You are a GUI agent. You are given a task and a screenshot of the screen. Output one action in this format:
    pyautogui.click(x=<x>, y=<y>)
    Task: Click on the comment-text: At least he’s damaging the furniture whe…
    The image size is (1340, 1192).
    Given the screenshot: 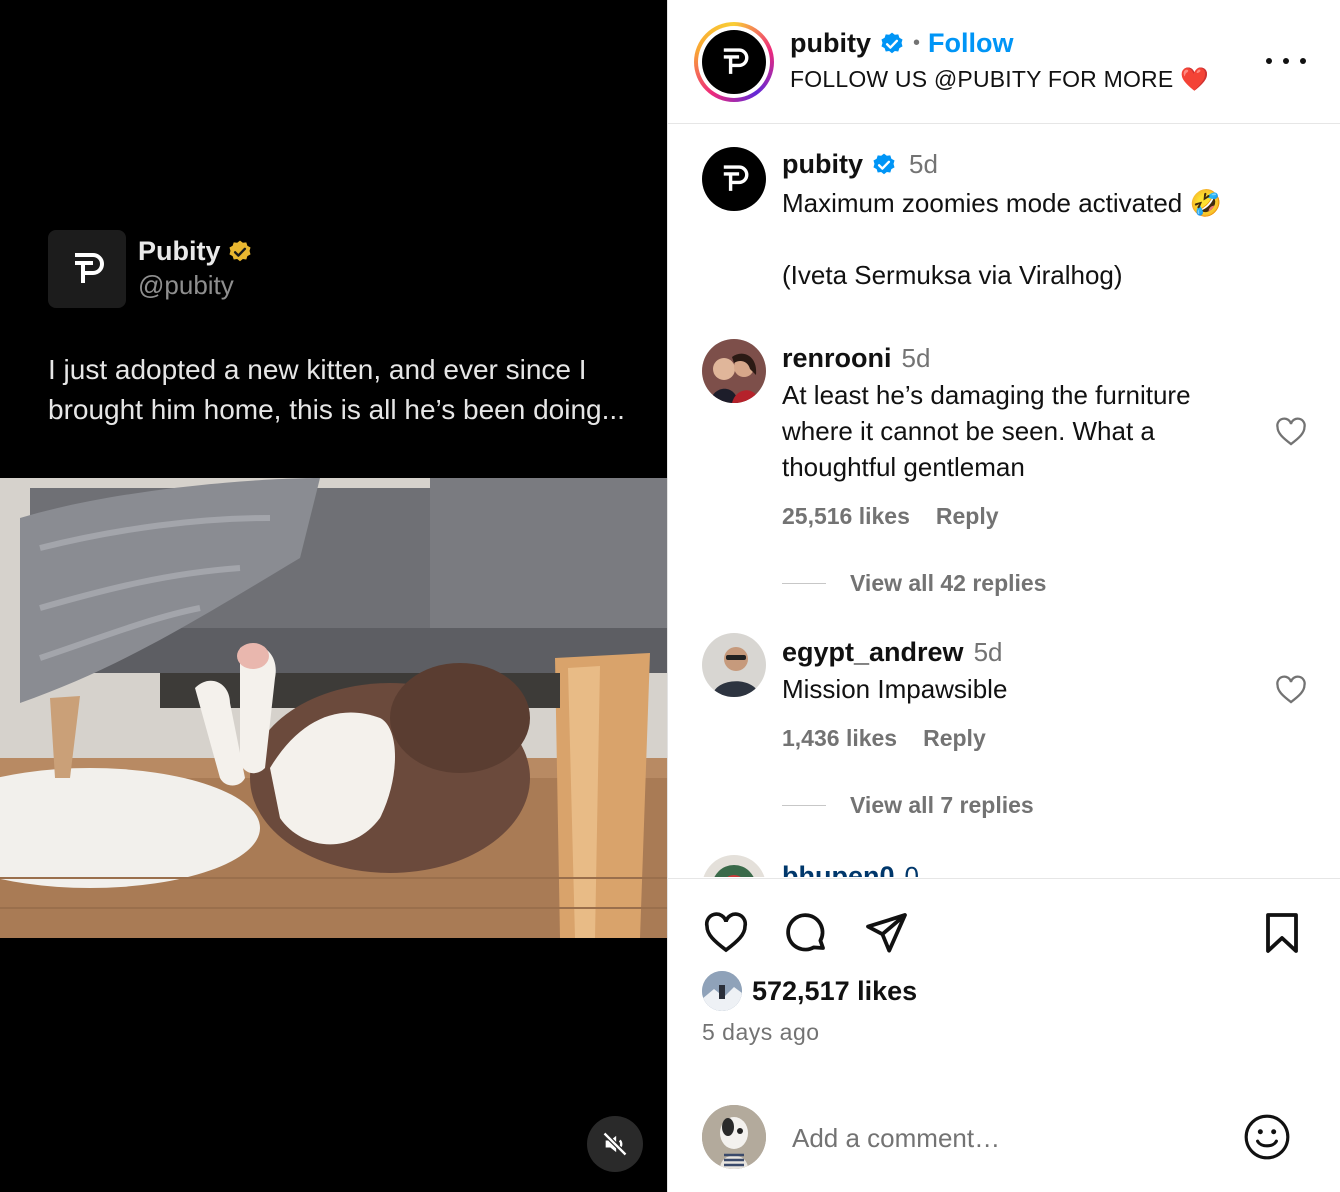 What is the action you would take?
    pyautogui.click(x=986, y=431)
    